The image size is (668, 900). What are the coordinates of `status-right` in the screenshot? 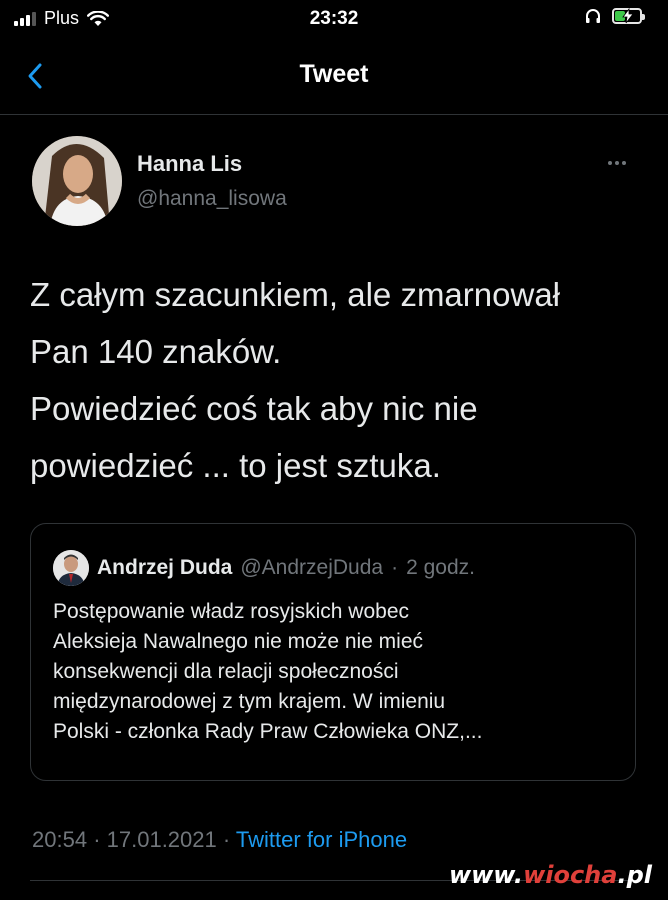 It's located at (614, 16).